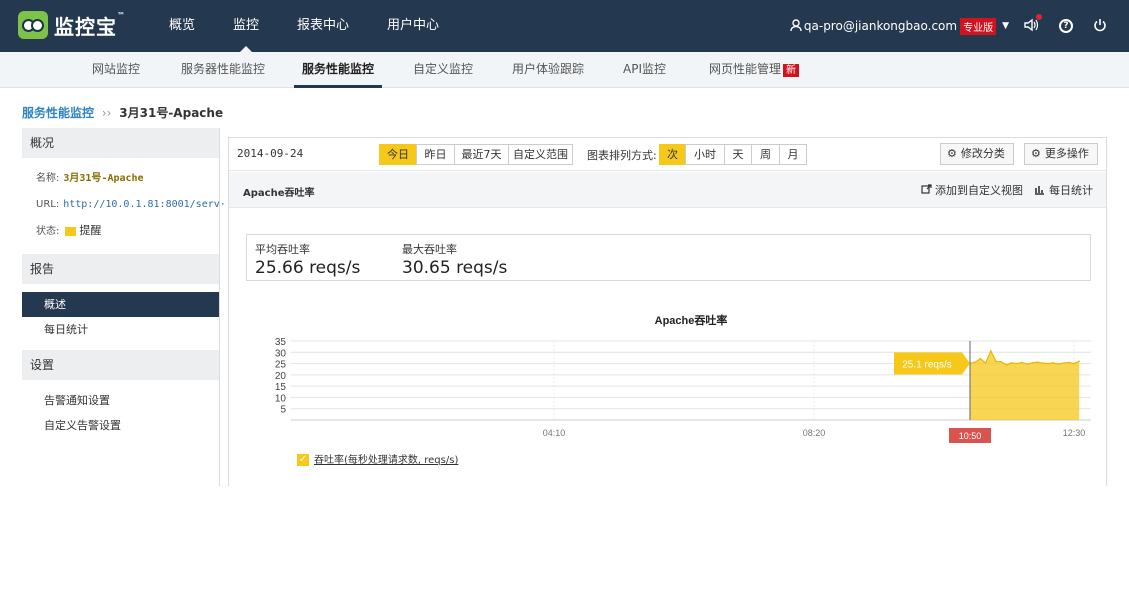  Describe the element at coordinates (745, 69) in the screenshot. I see `subnav-web-performance-label: 网页性能管理` at that location.